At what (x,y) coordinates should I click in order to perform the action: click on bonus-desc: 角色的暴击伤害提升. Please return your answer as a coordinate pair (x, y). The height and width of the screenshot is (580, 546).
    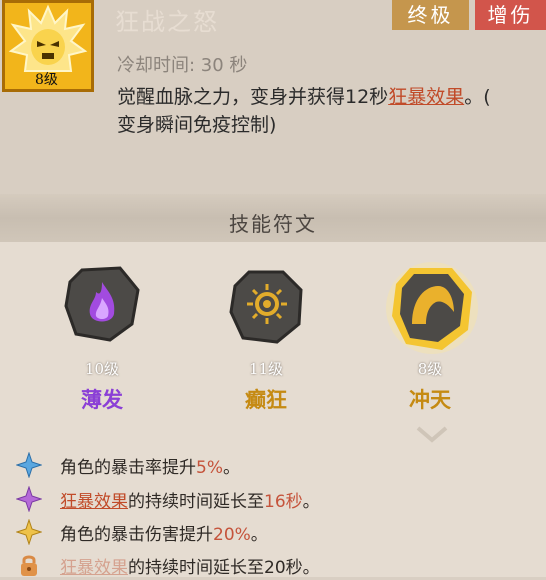
    Looking at the image, I should click on (136, 535).